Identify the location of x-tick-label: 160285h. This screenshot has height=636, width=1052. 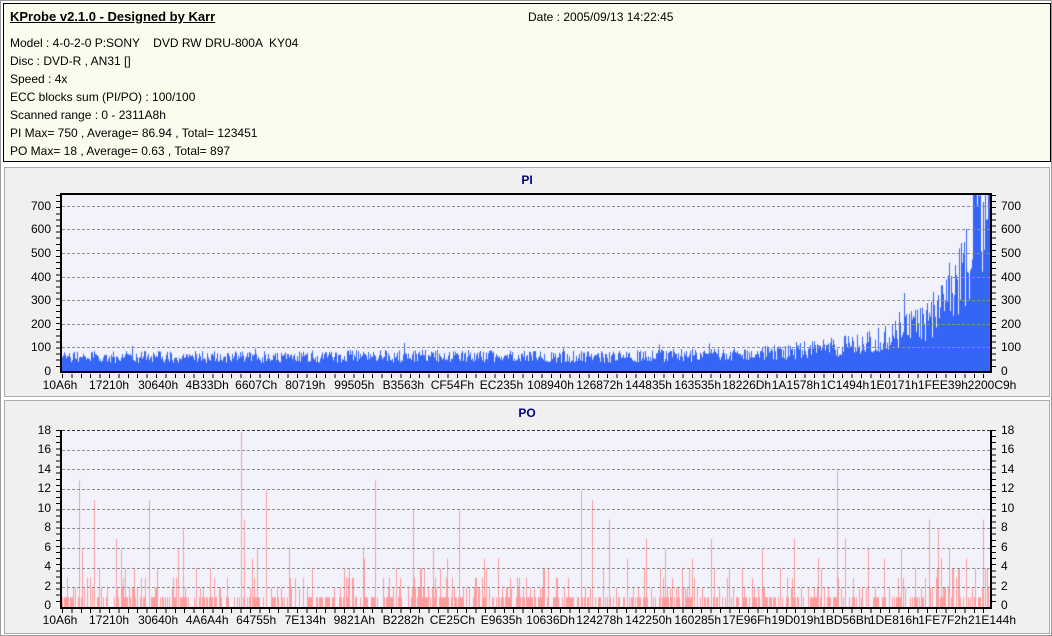
(698, 620).